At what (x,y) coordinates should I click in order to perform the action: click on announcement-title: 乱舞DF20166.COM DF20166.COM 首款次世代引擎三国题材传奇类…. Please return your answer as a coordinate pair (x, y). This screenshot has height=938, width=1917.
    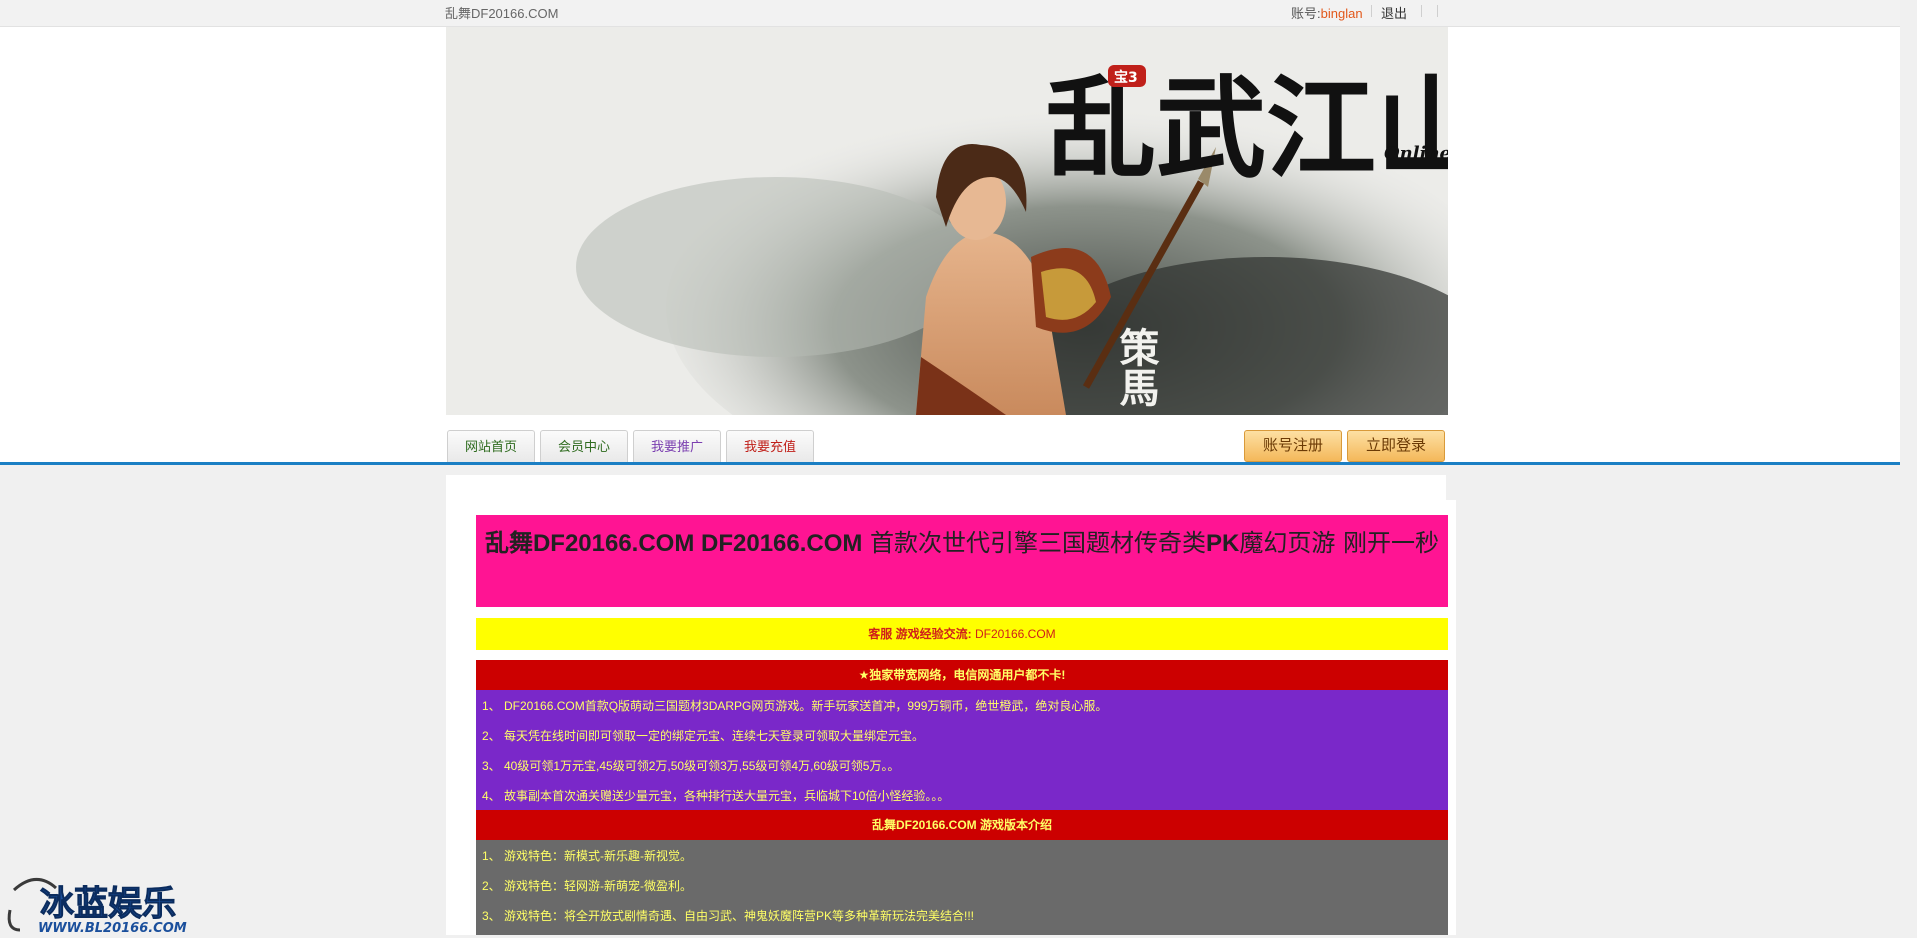
    Looking at the image, I should click on (962, 561).